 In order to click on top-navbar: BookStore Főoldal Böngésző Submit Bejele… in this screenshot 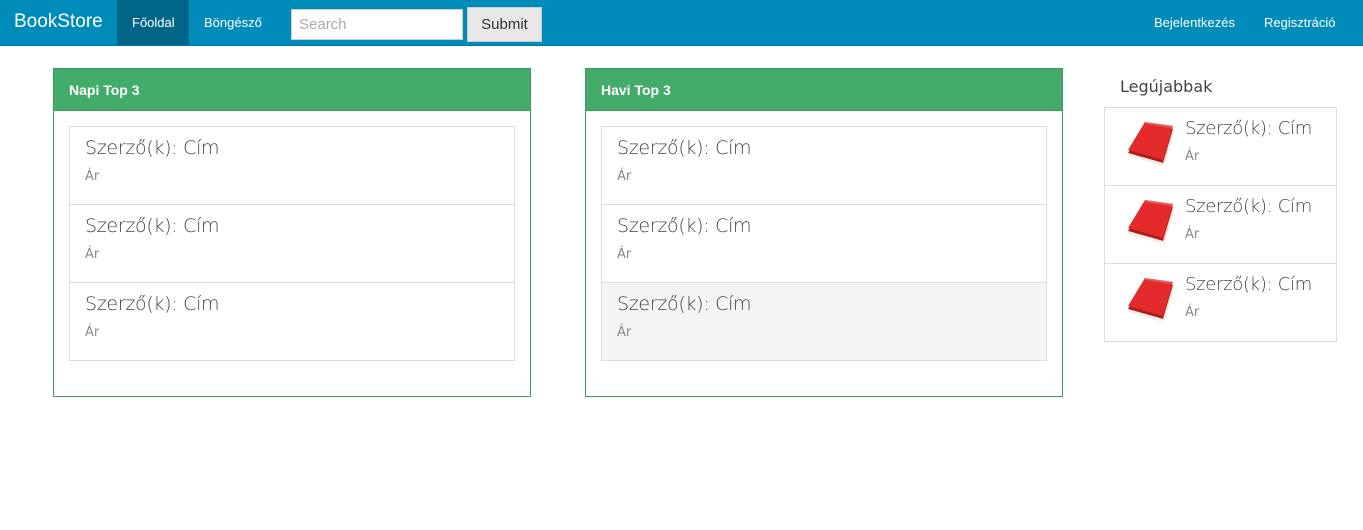, I will do `click(681, 23)`.